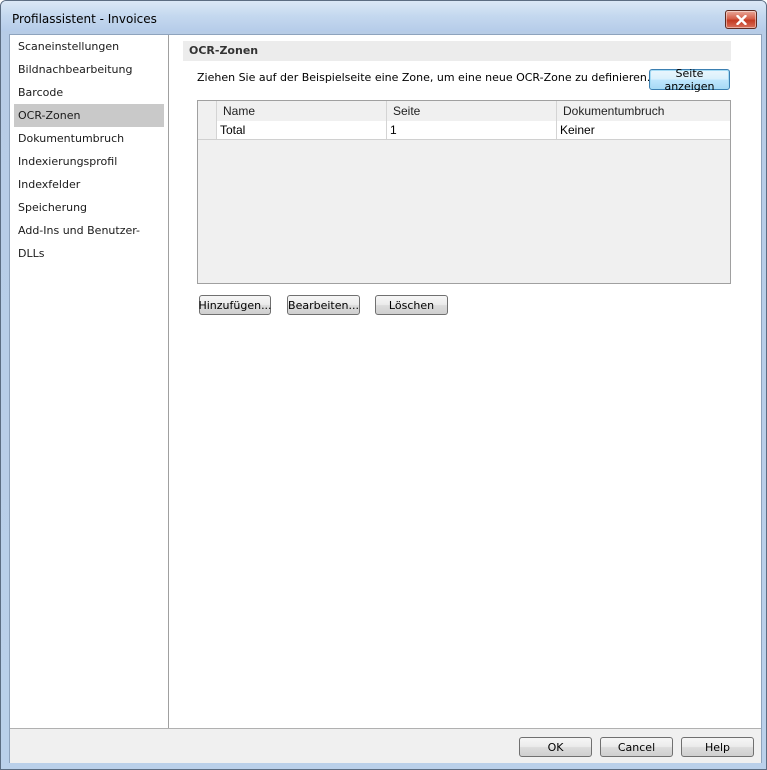 The width and height of the screenshot is (767, 770). Describe the element at coordinates (301, 111) in the screenshot. I see `column-header-name: Name` at that location.